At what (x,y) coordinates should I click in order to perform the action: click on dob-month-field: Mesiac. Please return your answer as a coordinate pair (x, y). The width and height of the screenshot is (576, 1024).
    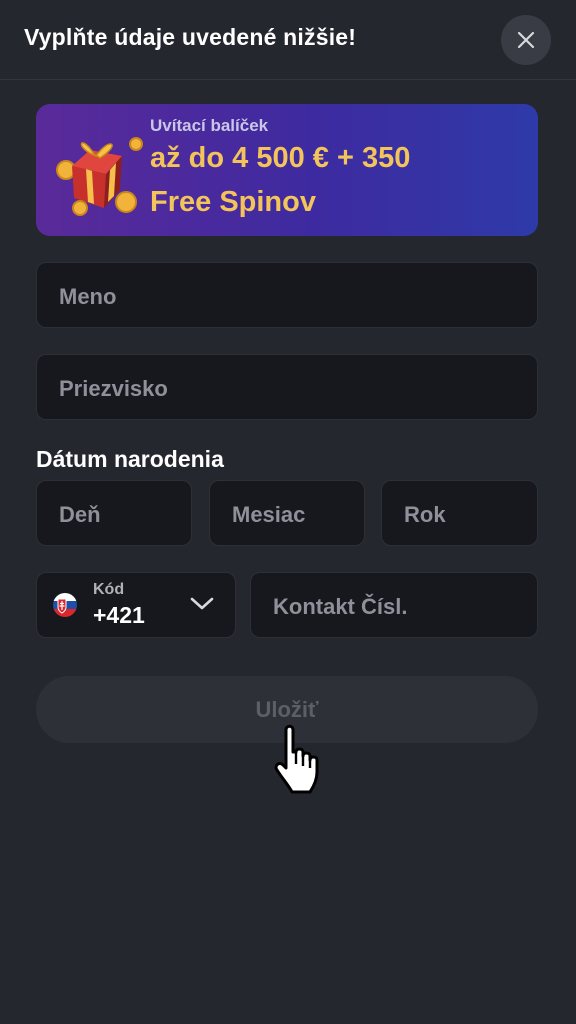
    Looking at the image, I should click on (287, 513).